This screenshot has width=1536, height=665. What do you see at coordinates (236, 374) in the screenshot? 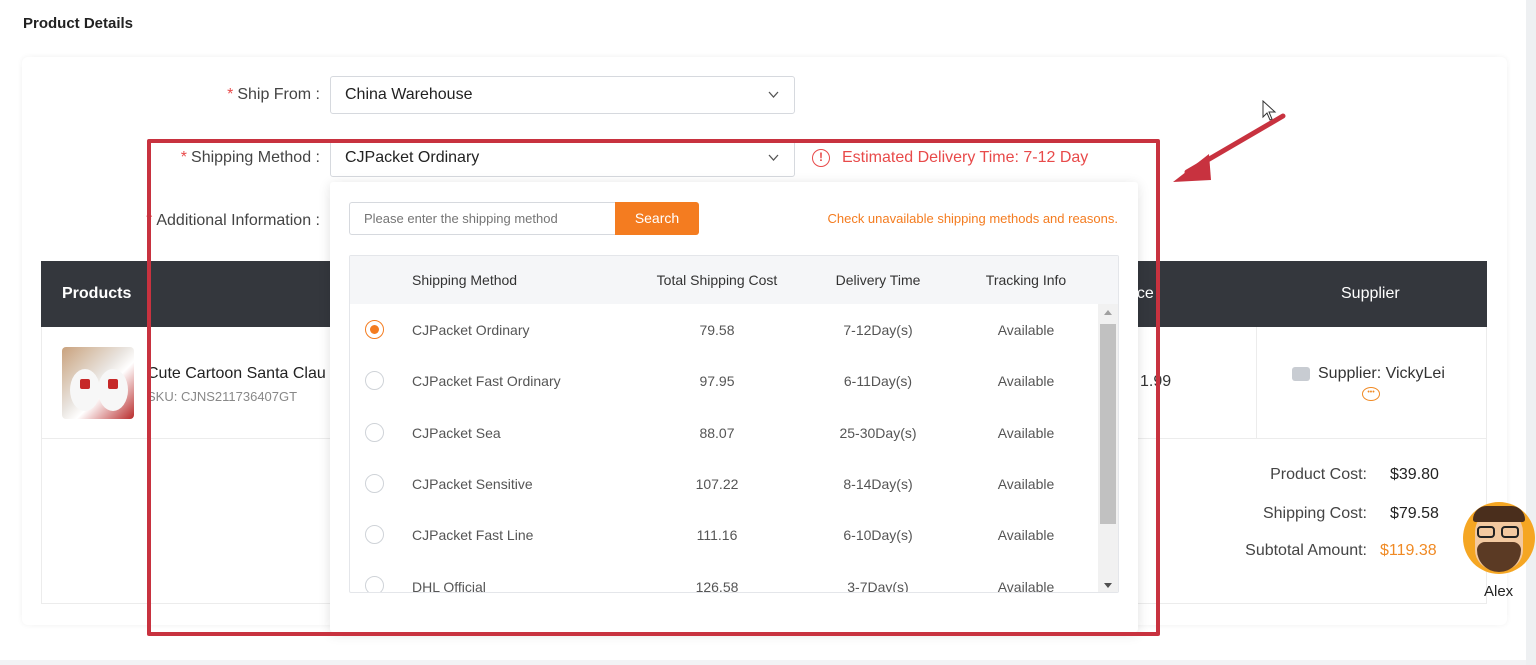
I see `product-name: Cute Cartoon Santa Clau` at bounding box center [236, 374].